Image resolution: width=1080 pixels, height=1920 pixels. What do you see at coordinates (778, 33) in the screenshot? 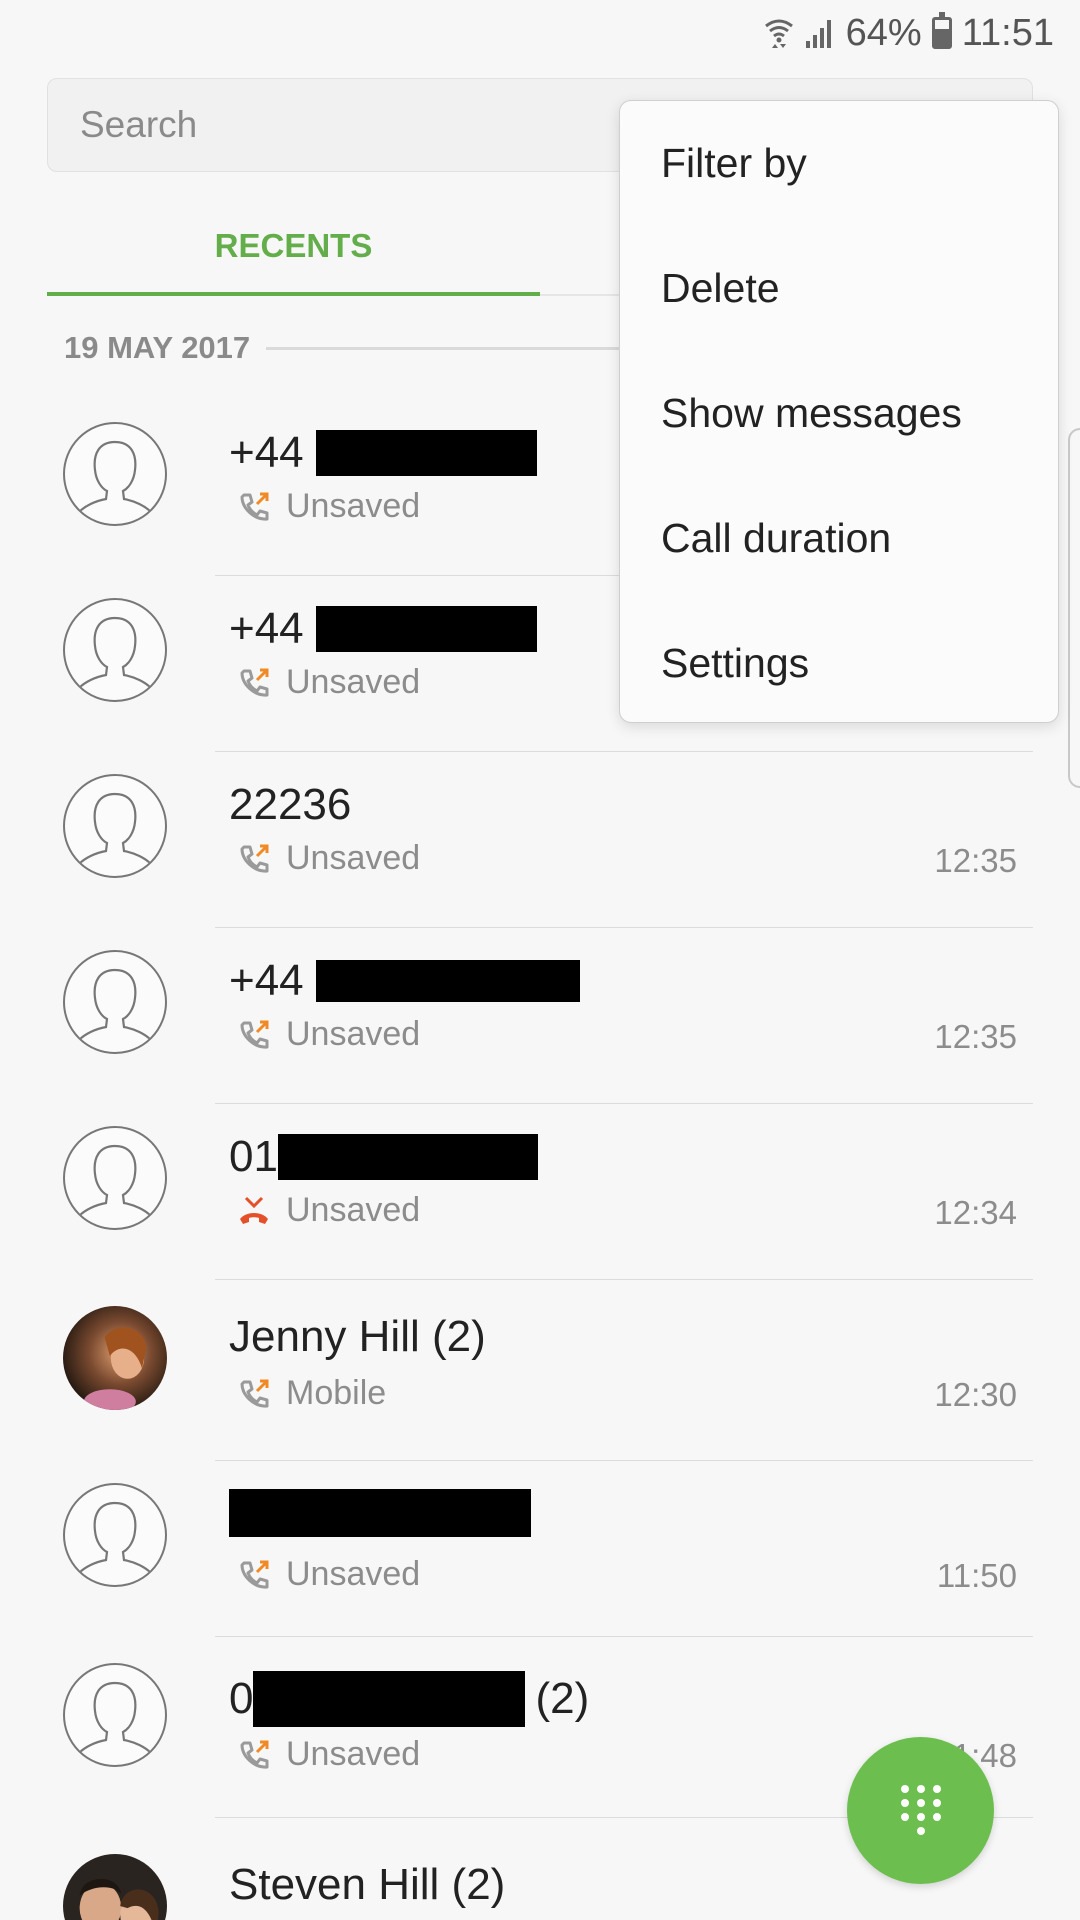
I see `wifi-icon` at bounding box center [778, 33].